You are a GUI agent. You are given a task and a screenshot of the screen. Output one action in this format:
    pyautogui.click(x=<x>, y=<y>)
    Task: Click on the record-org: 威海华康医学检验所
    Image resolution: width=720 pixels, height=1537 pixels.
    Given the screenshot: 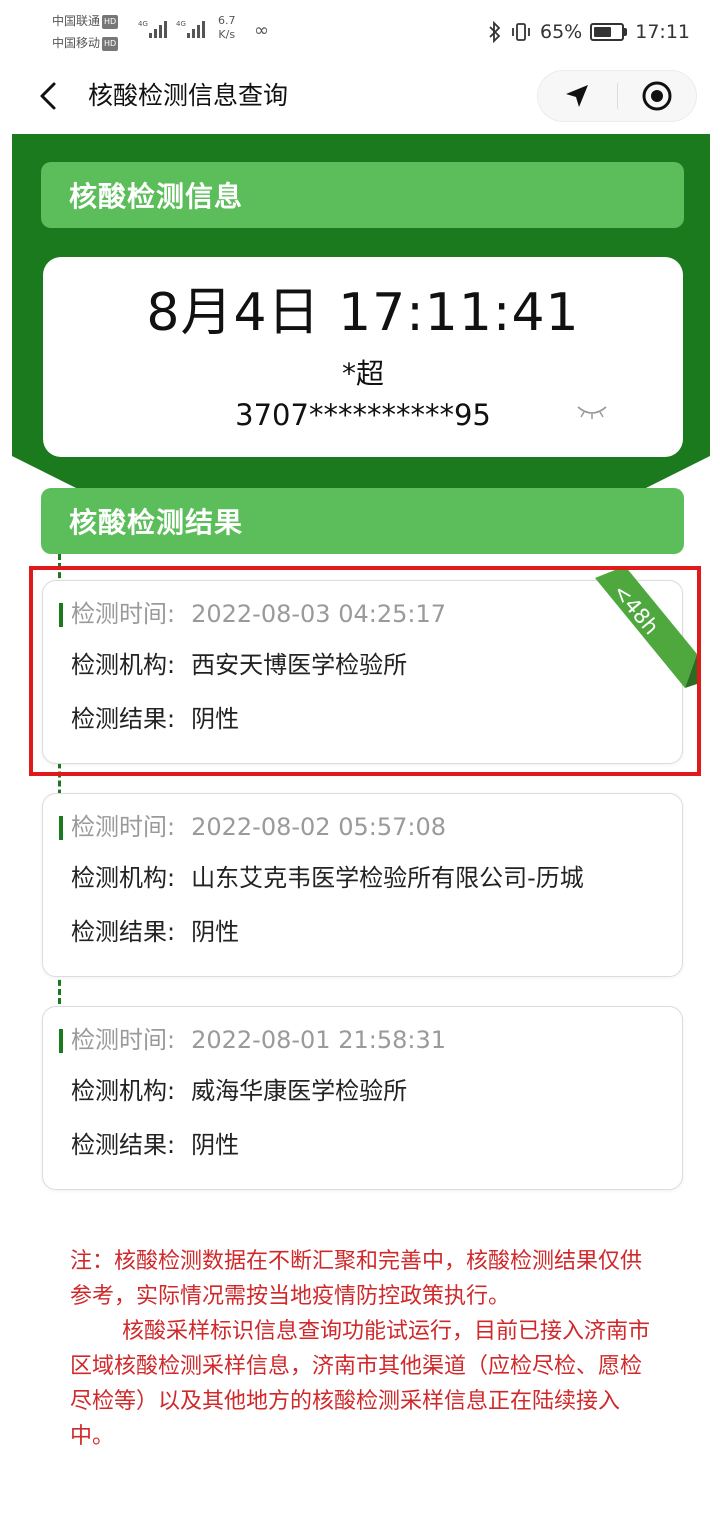 What is the action you would take?
    pyautogui.click(x=299, y=1091)
    